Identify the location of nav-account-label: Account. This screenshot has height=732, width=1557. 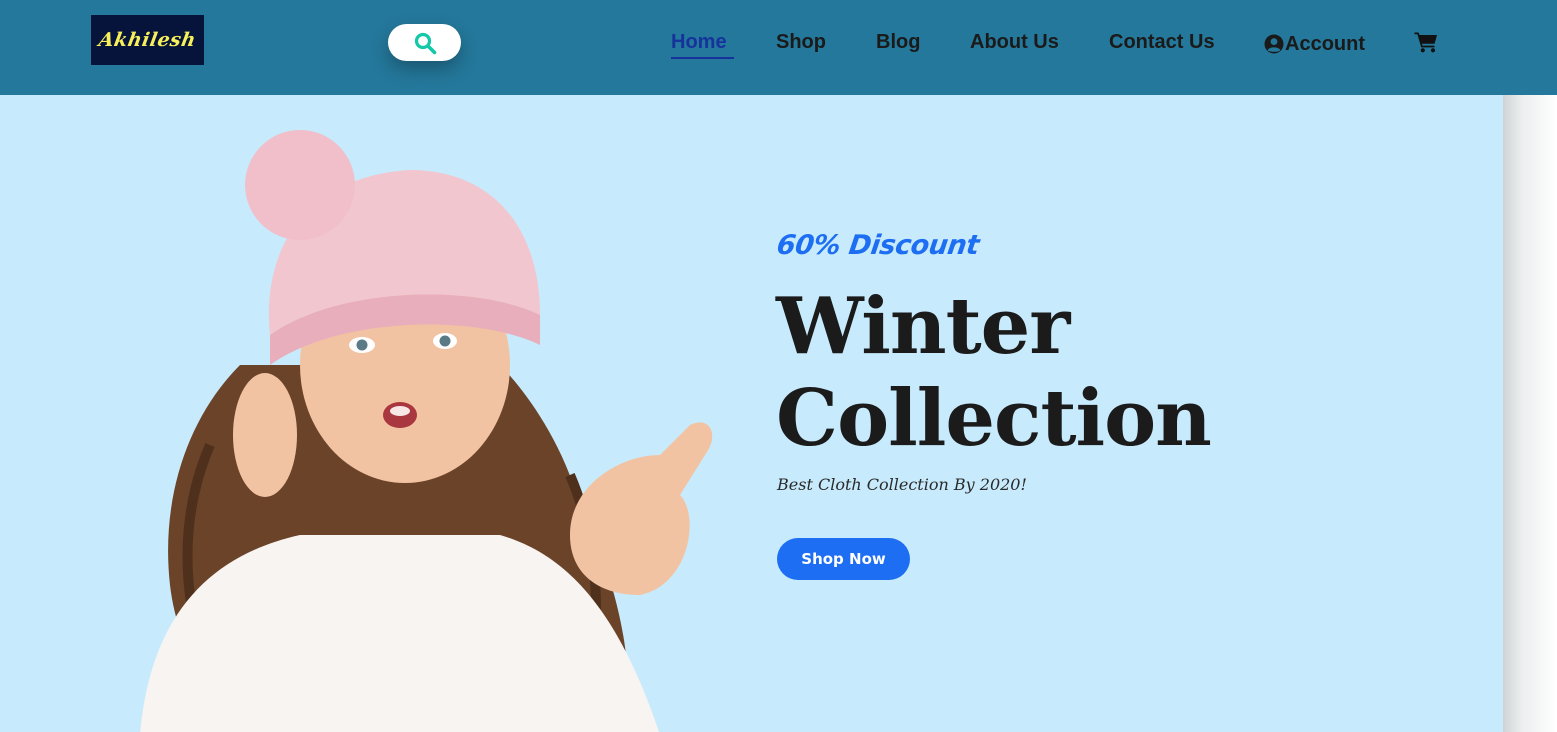
(1325, 44).